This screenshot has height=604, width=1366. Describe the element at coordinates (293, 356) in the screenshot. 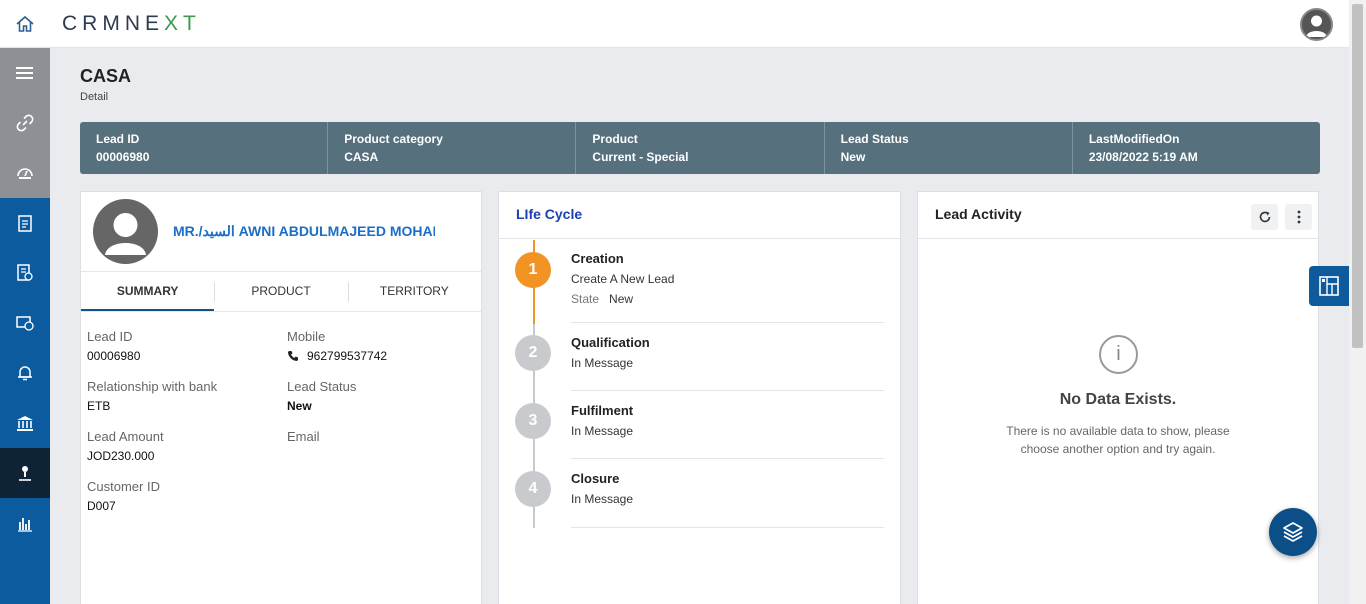

I see `phone-icon` at that location.